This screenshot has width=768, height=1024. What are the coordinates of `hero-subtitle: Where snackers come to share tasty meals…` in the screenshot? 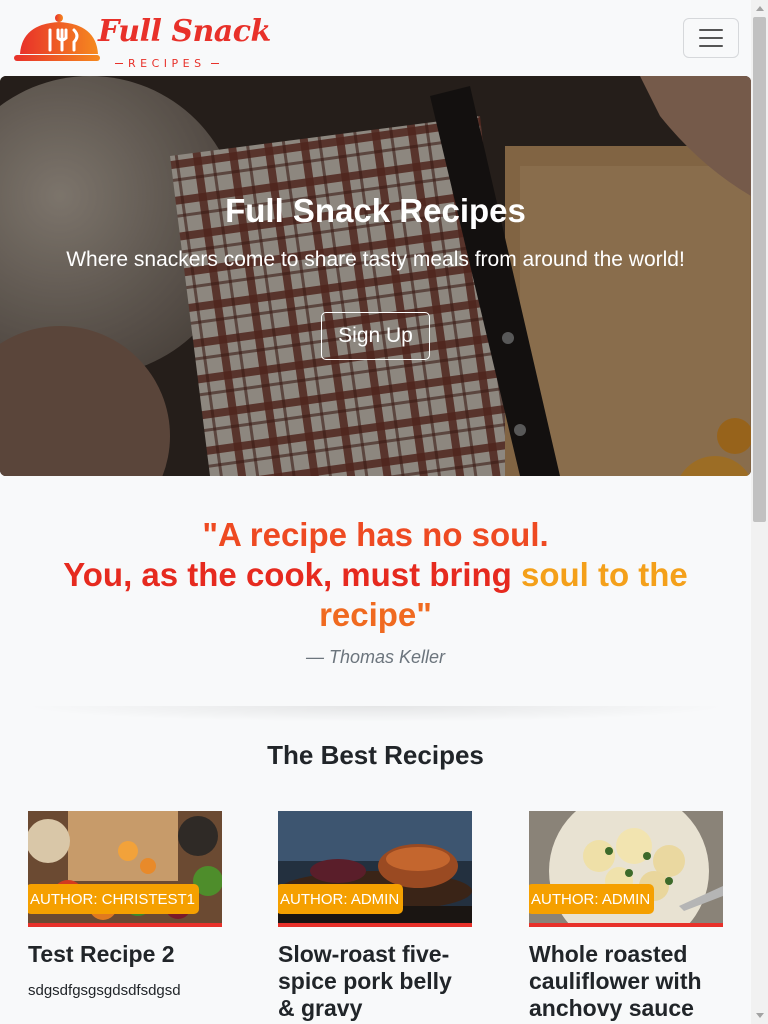 It's located at (375, 259).